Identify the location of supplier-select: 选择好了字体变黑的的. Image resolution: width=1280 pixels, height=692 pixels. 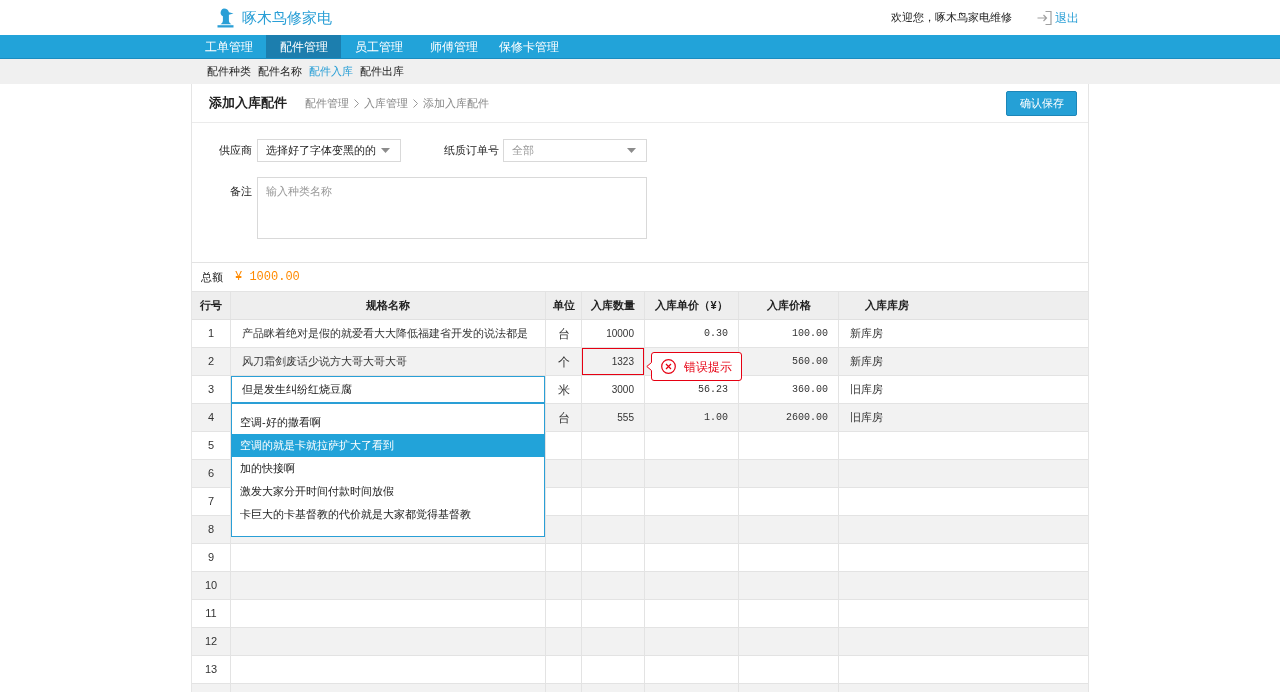
(329, 150).